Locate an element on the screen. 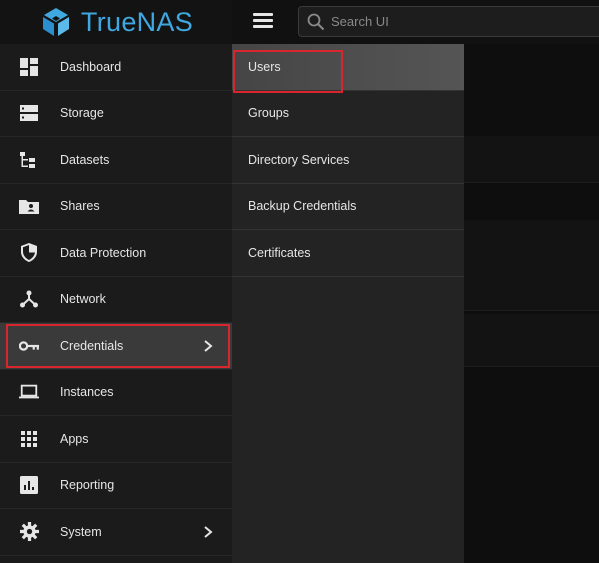 This screenshot has width=599, height=563. brand-logo-area: TrueNAS is located at coordinates (116, 22).